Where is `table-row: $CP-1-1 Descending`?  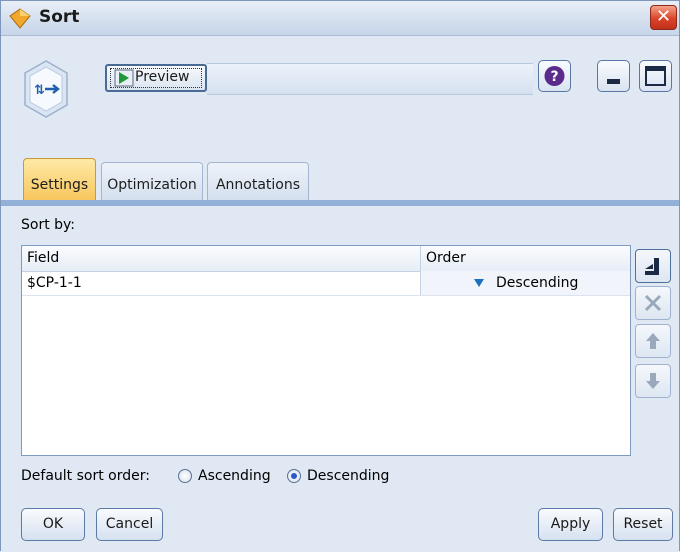
table-row: $CP-1-1 Descending is located at coordinates (326, 283).